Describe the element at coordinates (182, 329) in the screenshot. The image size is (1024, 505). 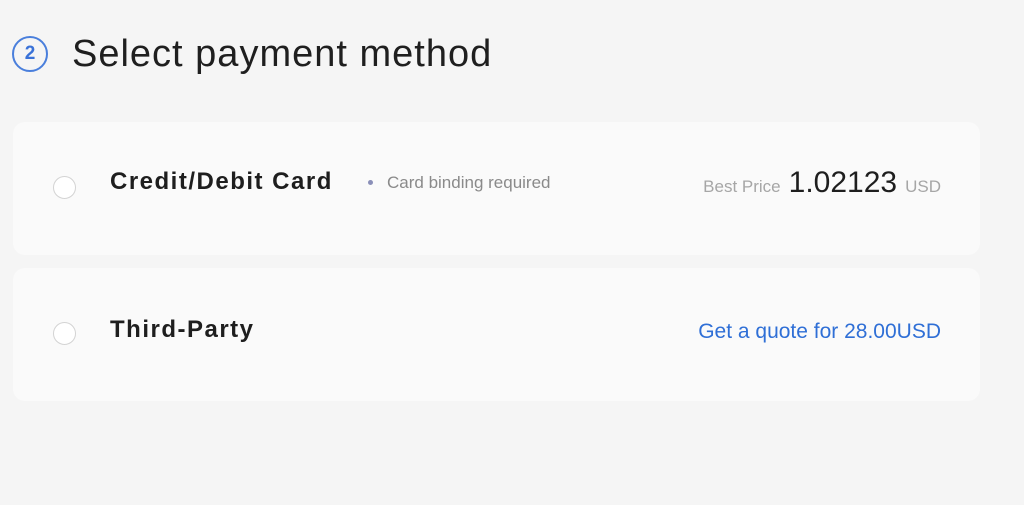
I see `option-title-third-party: Third-Party` at that location.